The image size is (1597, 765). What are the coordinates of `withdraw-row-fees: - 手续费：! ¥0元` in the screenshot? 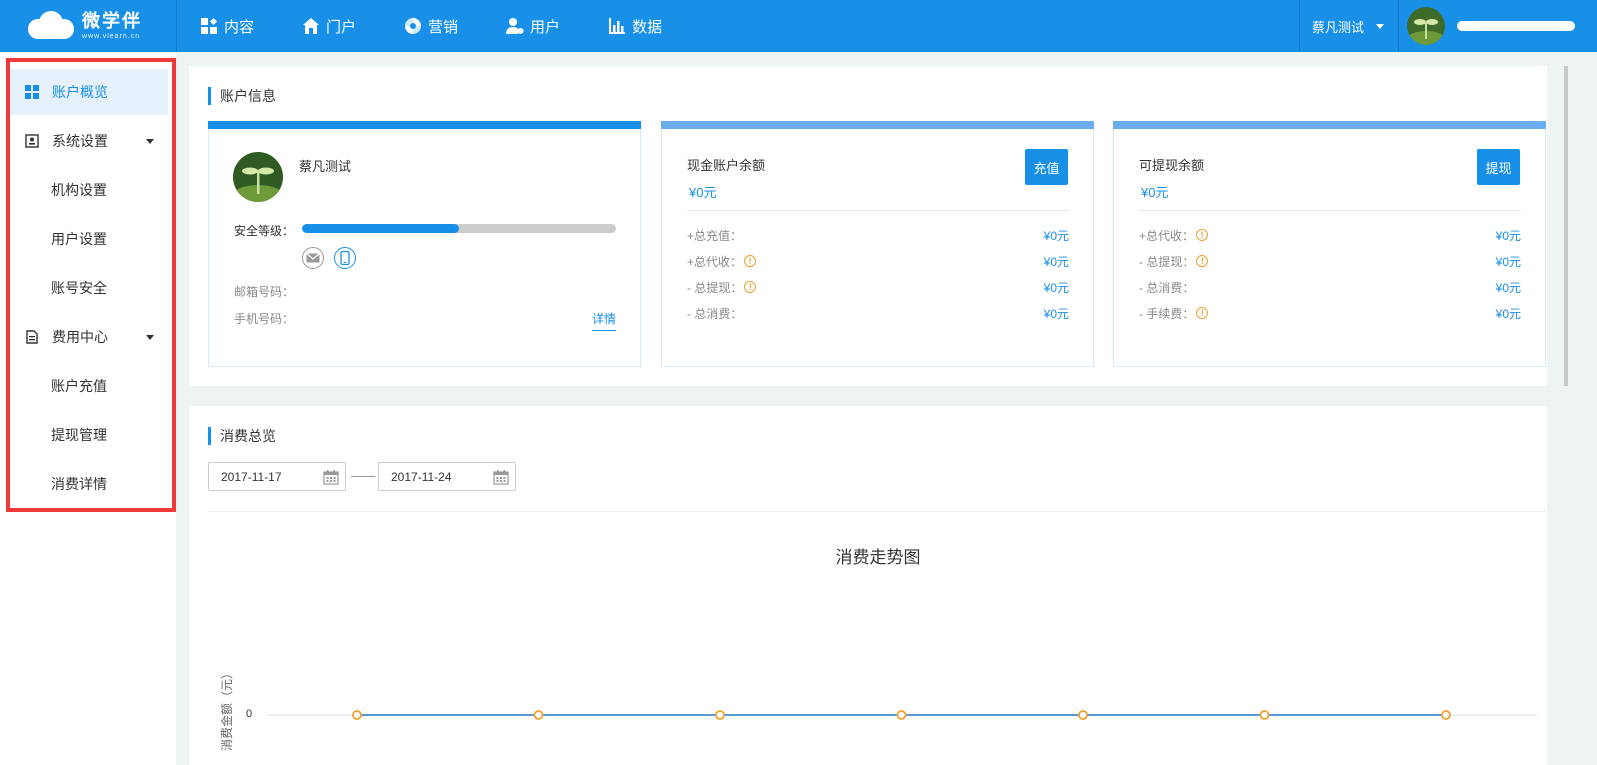 It's located at (1330, 313).